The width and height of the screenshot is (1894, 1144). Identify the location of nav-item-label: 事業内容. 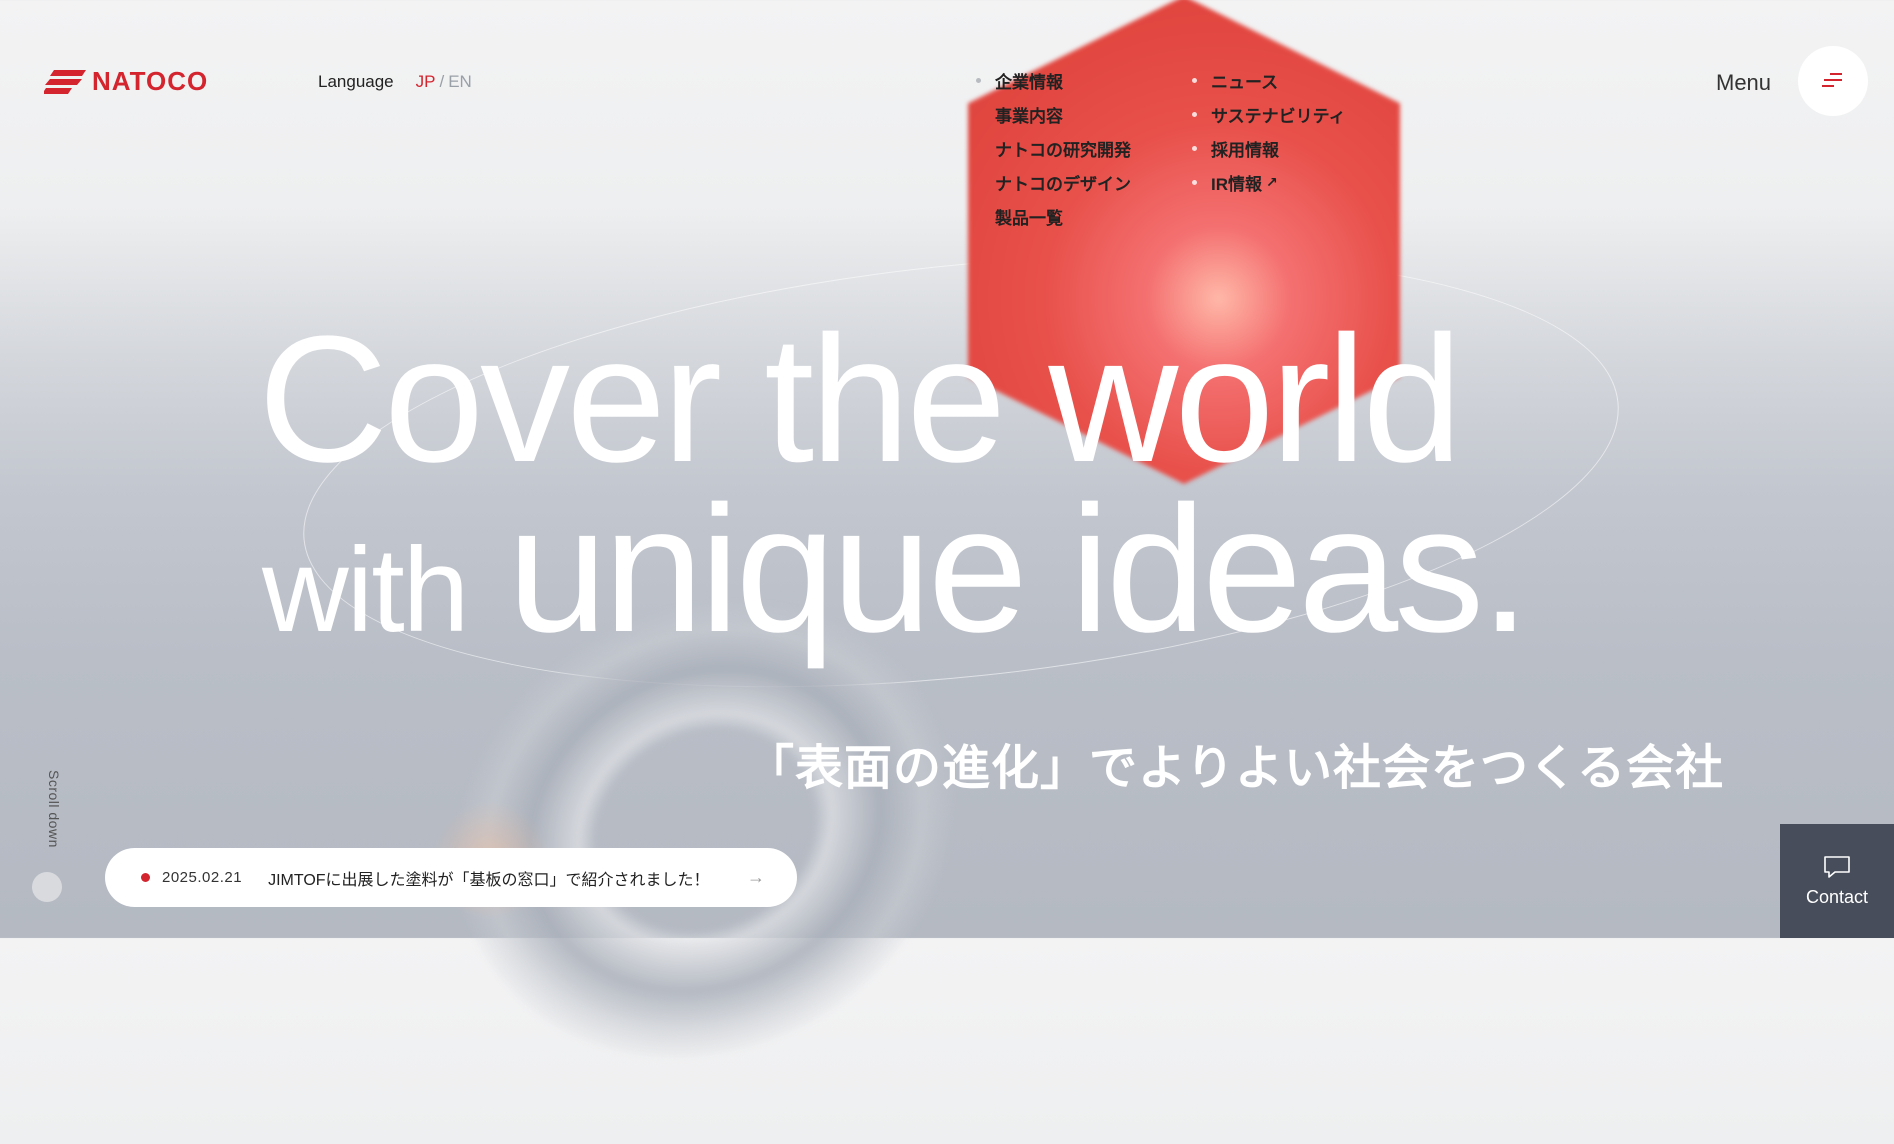
(1029, 116).